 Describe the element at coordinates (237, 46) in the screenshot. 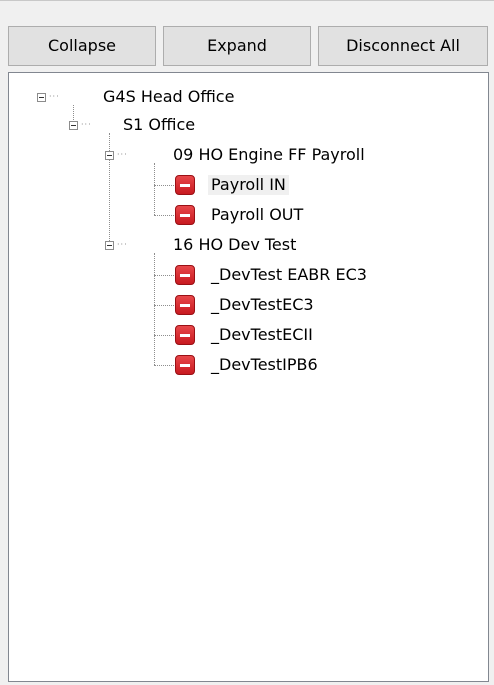

I see `expand-button: Expand` at that location.